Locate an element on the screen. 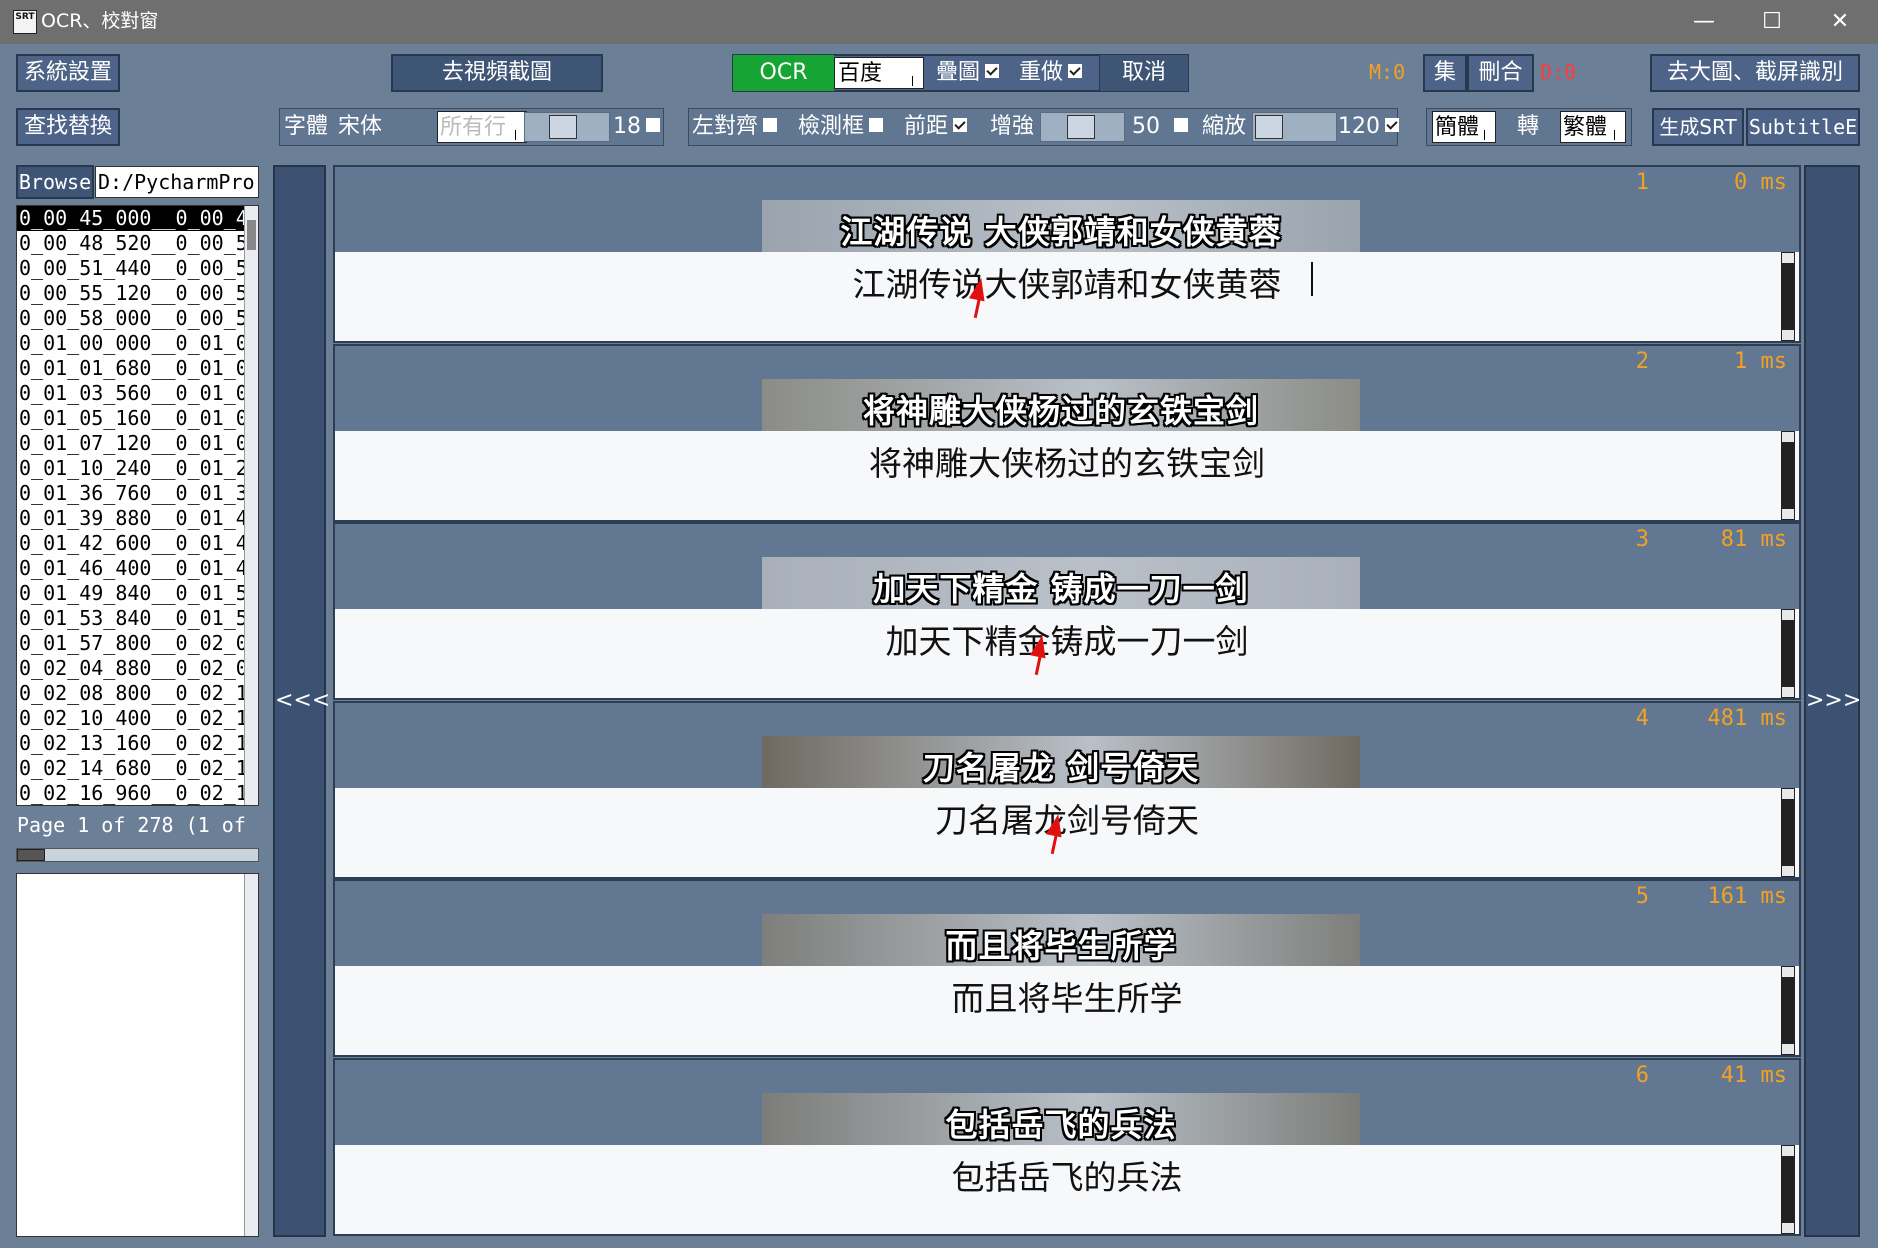 Image resolution: width=1878 pixels, height=1248 pixels. file-list-item: 0_01_53_840__0_01_5 is located at coordinates (137, 618).